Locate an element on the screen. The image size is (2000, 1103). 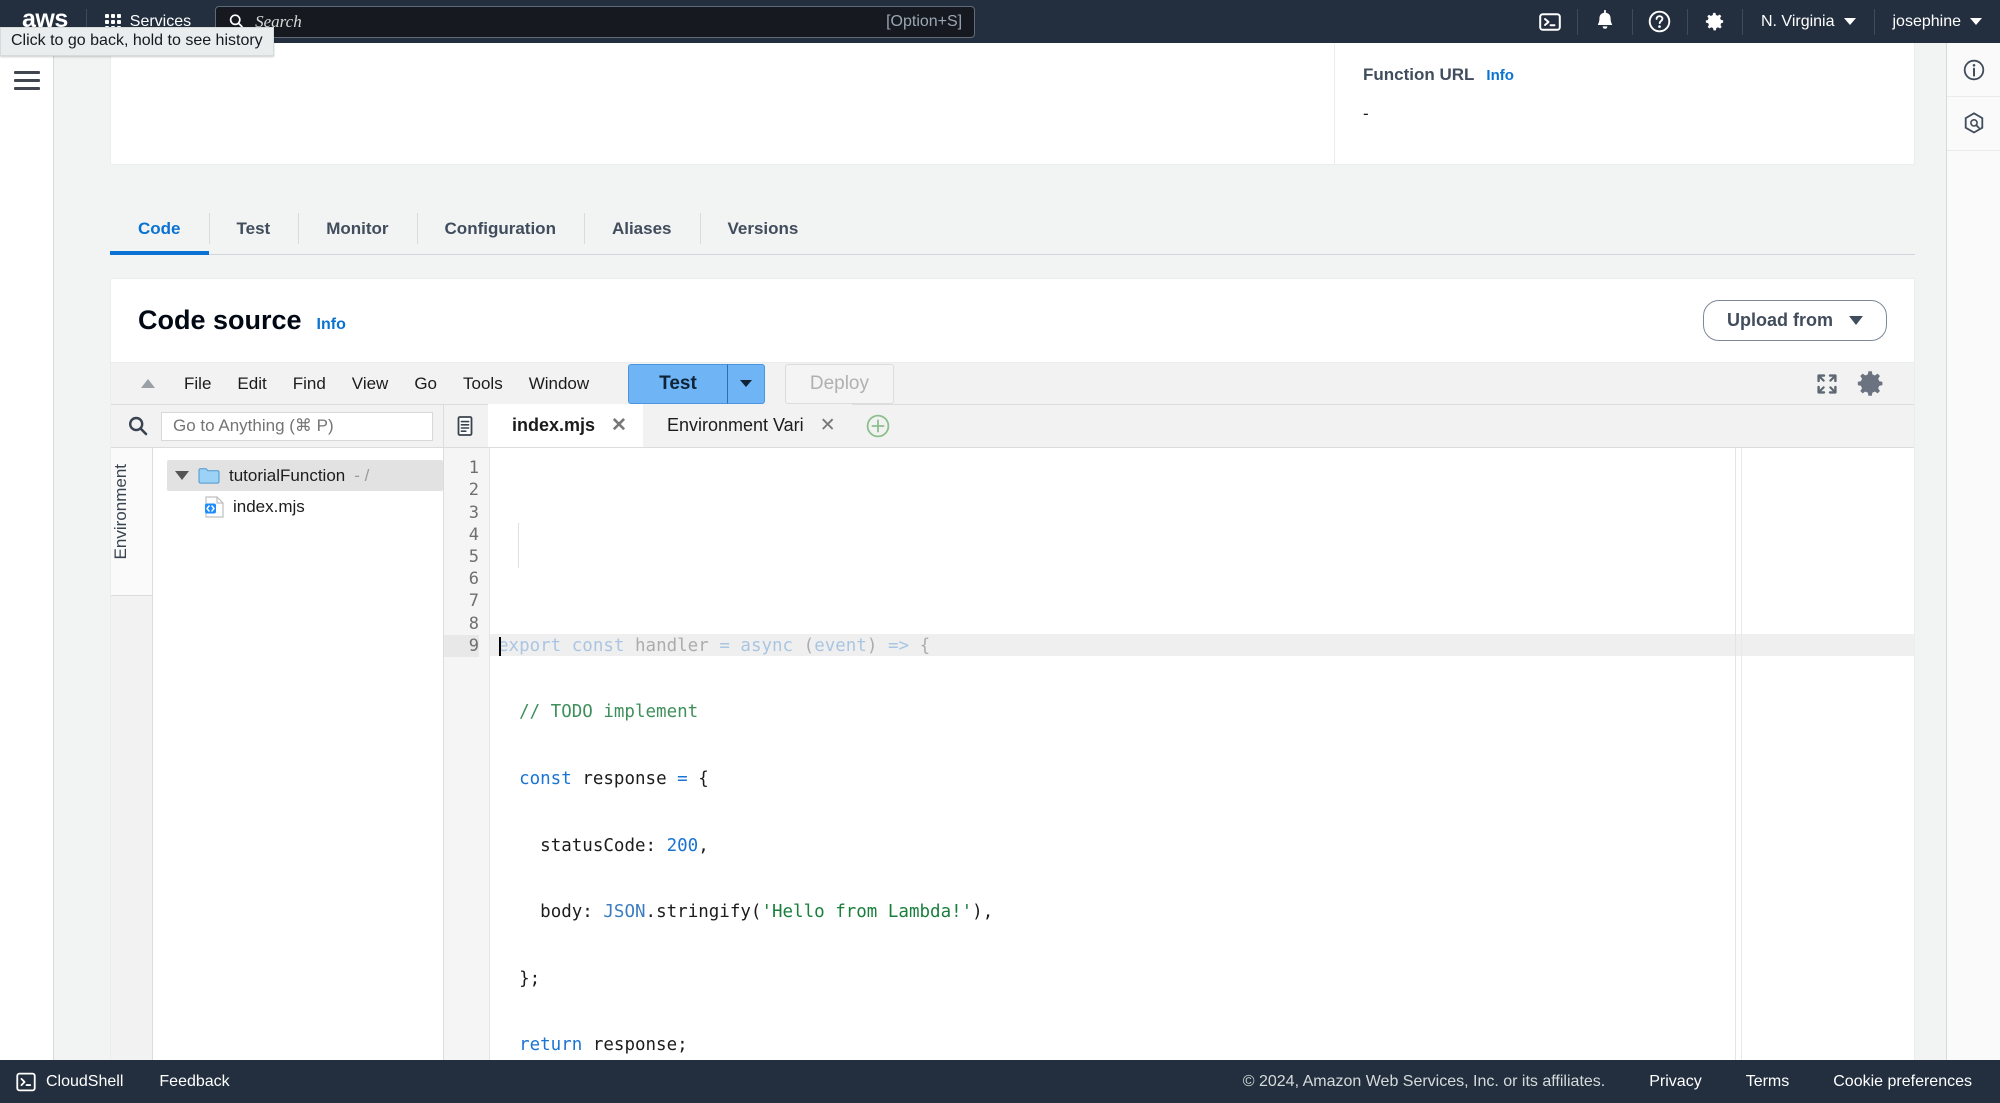
text-cursor is located at coordinates (500, 647).